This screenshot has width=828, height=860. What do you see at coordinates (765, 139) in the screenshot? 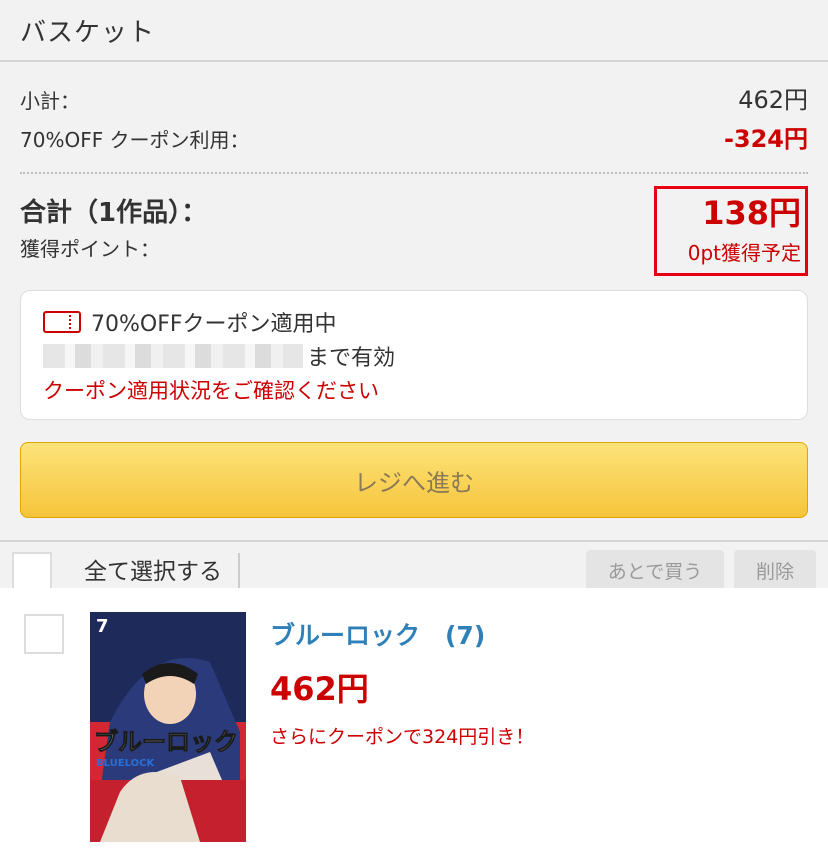
I see `coupon-discount-value: -324円` at bounding box center [765, 139].